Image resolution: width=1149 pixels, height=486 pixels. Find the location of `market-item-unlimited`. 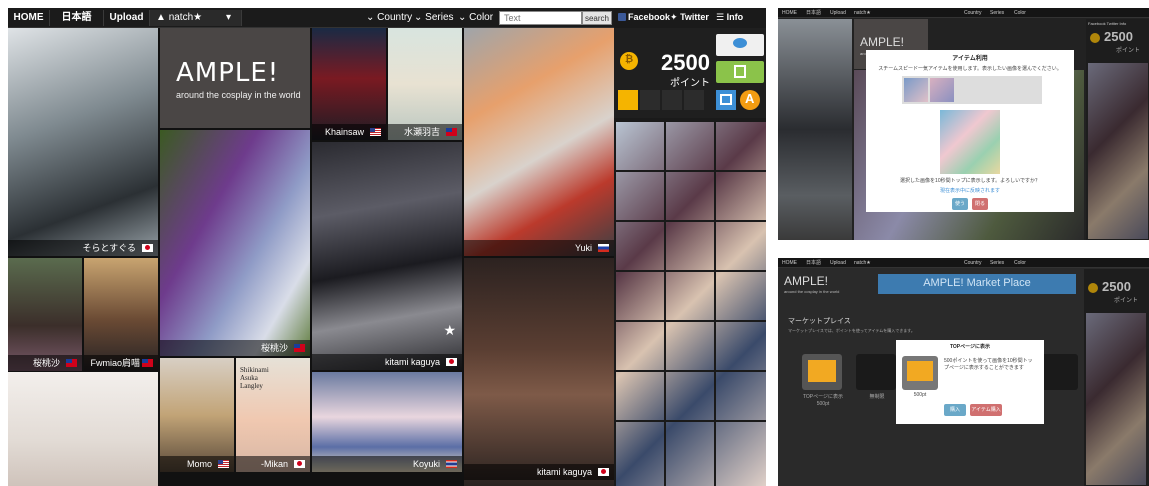

market-item-unlimited is located at coordinates (876, 372).